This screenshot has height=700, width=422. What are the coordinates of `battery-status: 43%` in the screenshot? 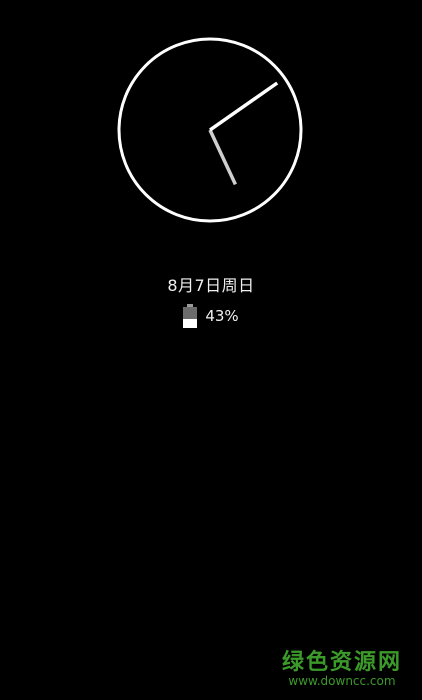 It's located at (211, 316).